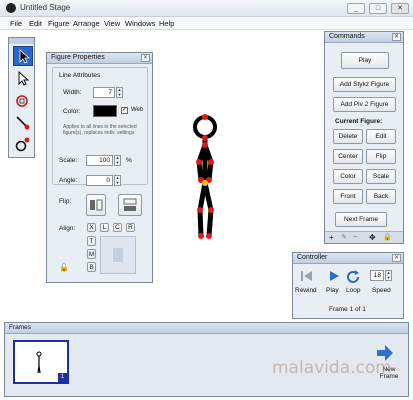 The image size is (413, 400). I want to click on next-frame-button: Next Frame, so click(361, 219).